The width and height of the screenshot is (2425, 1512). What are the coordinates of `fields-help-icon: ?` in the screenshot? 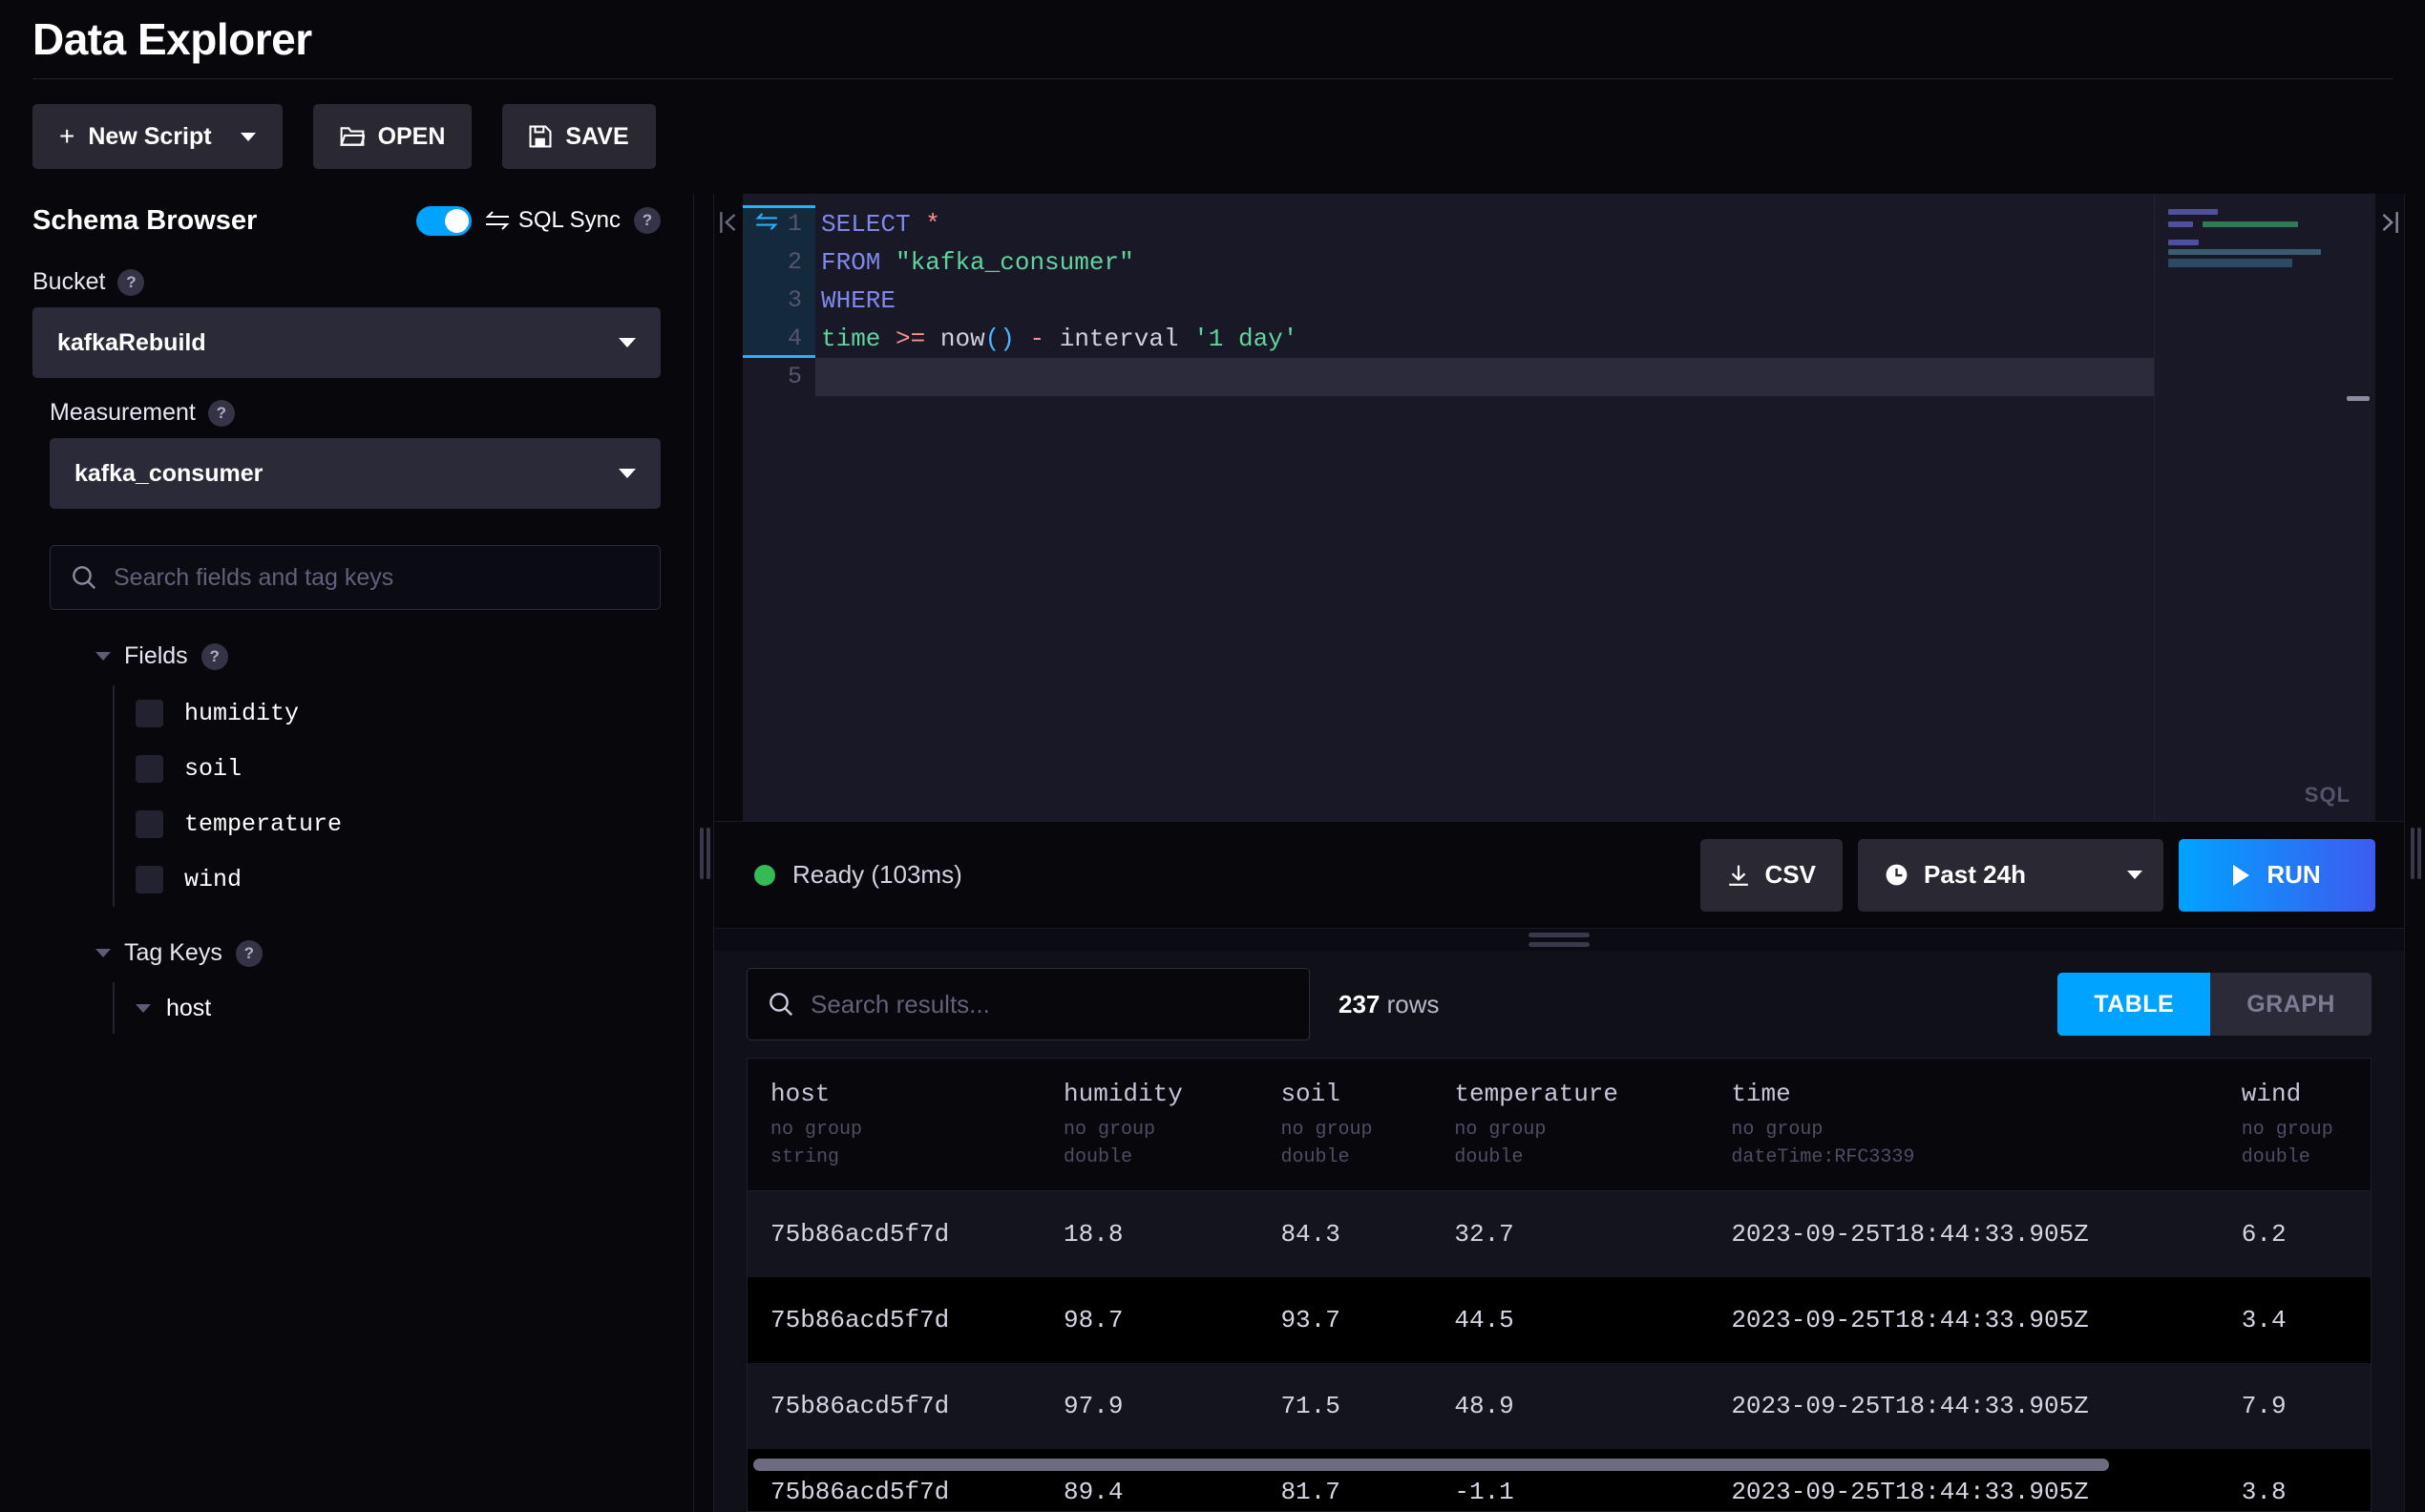 It's located at (214, 656).